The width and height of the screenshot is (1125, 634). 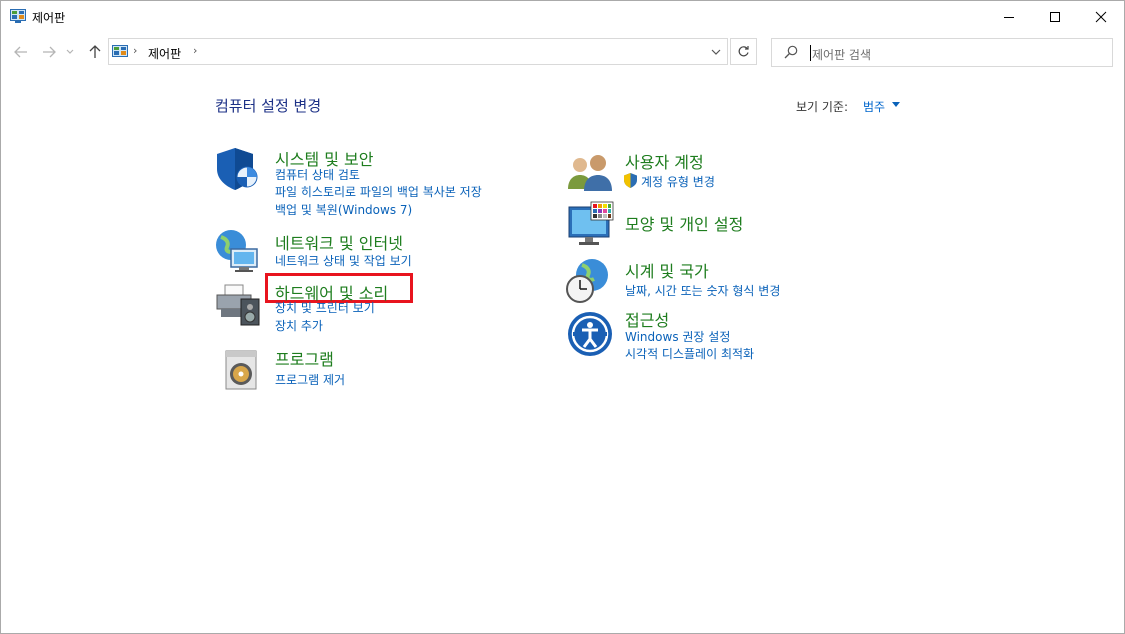 I want to click on link-windows-recommended-settings: Windows 권장 설정, so click(x=677, y=336).